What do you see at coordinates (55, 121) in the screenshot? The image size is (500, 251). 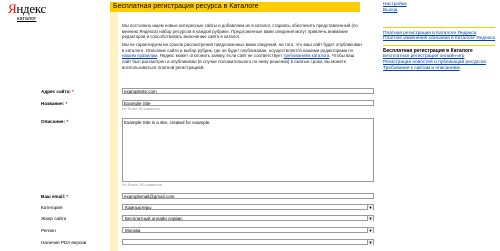 I see `description-label: Описание: *` at bounding box center [55, 121].